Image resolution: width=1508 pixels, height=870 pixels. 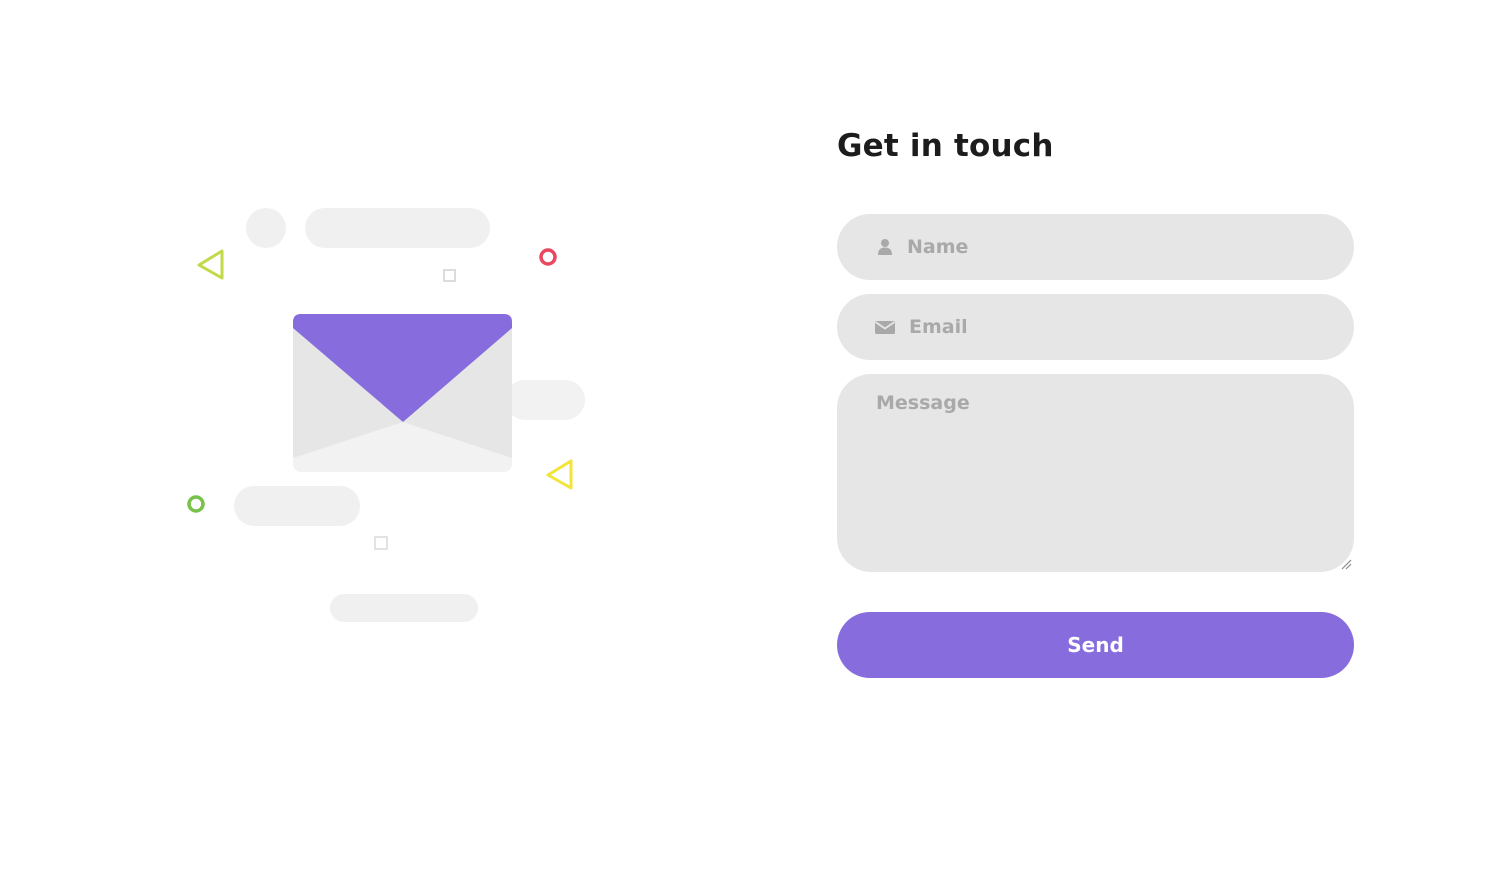 I want to click on name-field-container, so click(x=1095, y=247).